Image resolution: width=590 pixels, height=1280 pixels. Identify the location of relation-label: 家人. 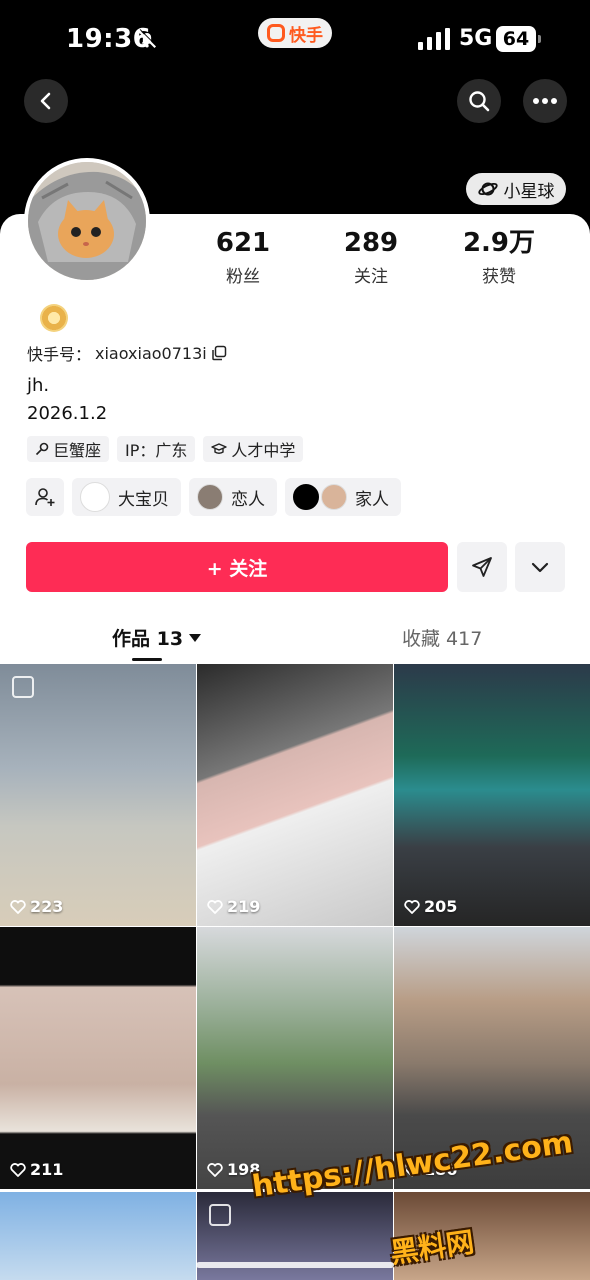
(372, 499).